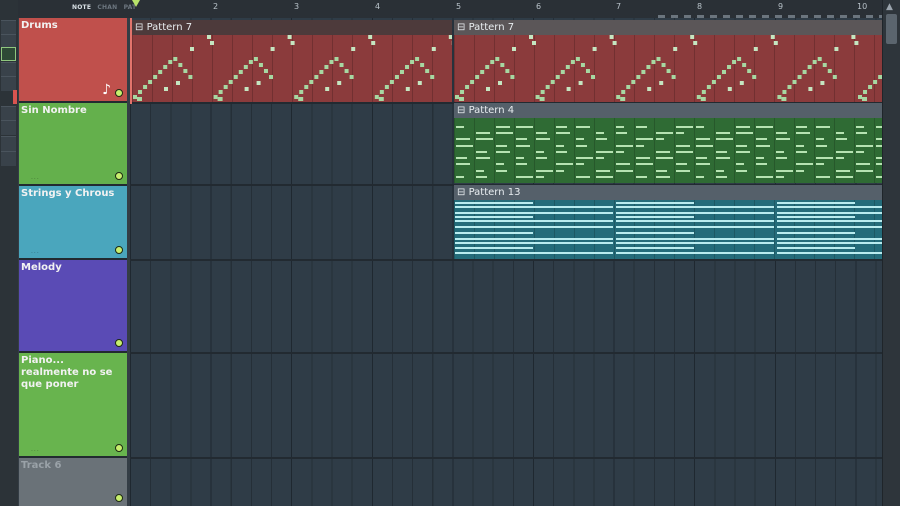 This screenshot has width=900, height=506. What do you see at coordinates (668, 192) in the screenshot?
I see `clip-header: ⊟ Pattern 13` at bounding box center [668, 192].